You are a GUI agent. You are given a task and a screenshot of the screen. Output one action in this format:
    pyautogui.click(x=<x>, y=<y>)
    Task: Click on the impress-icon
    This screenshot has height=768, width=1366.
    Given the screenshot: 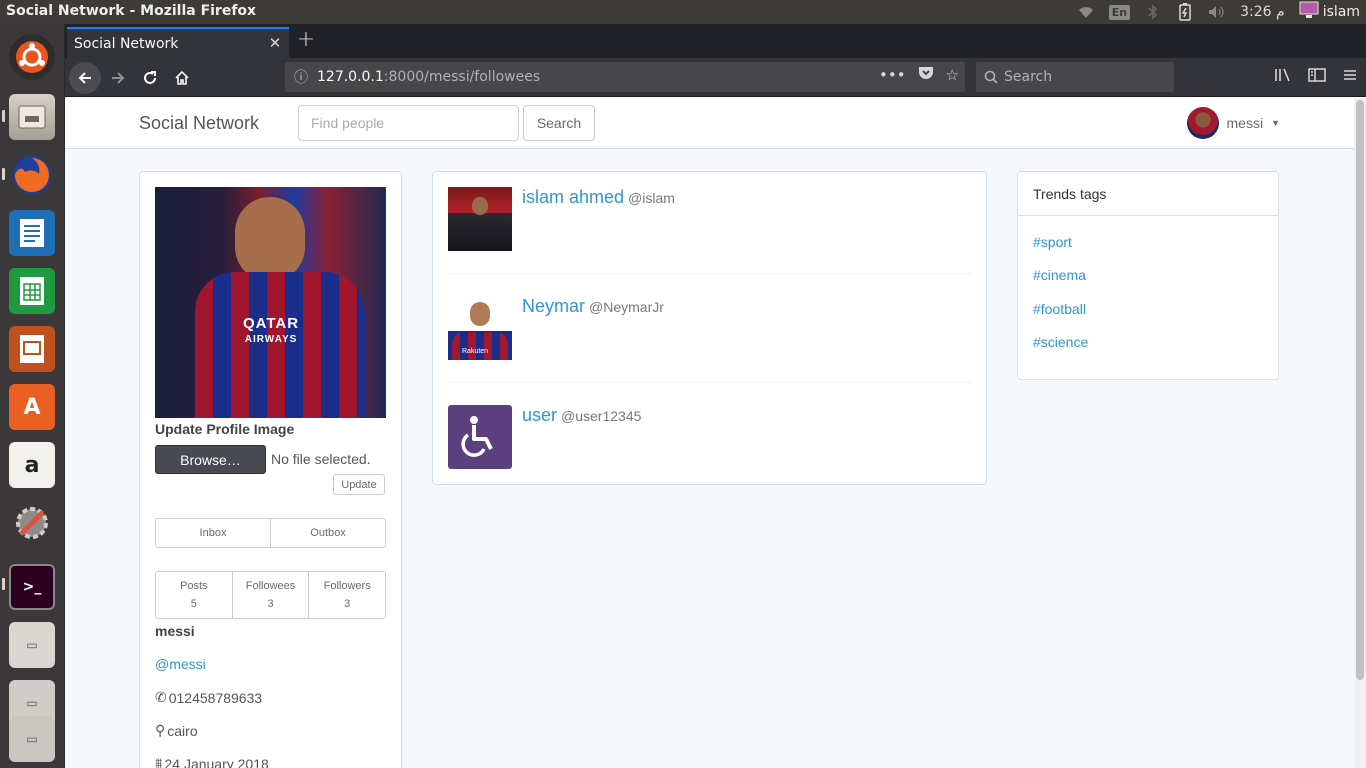 What is the action you would take?
    pyautogui.click(x=32, y=349)
    